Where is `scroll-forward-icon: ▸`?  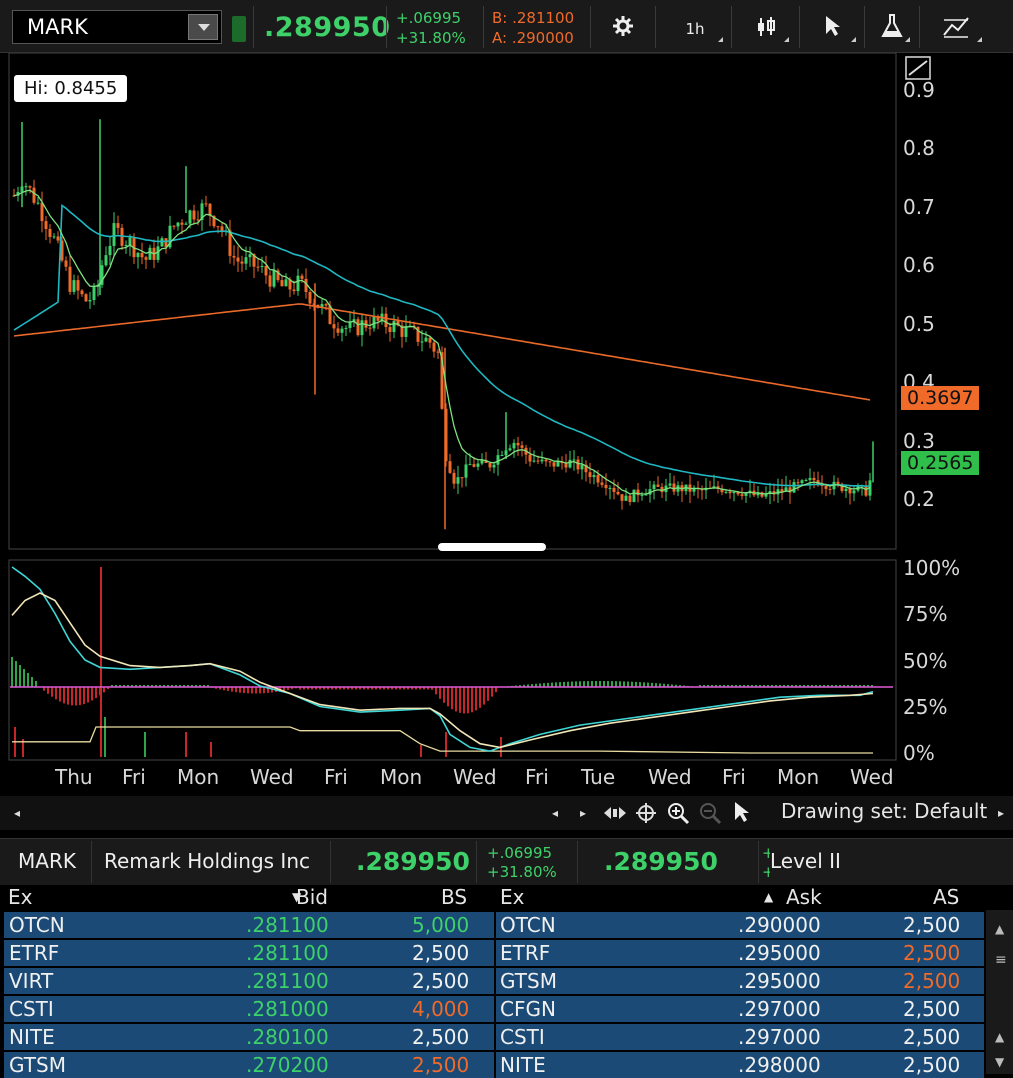 scroll-forward-icon: ▸ is located at coordinates (583, 813).